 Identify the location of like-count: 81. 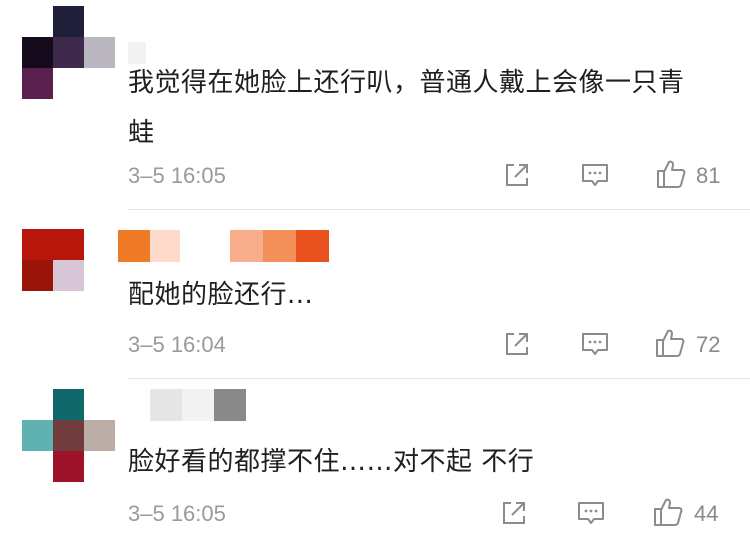
(708, 175).